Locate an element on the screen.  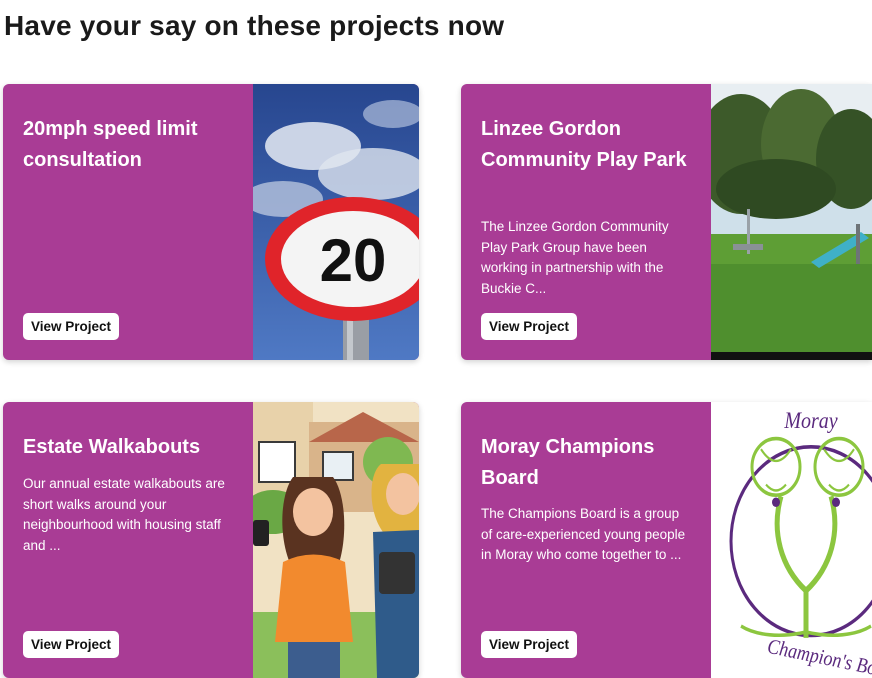
project-title: Linzee Gordon Community Play Park is located at coordinates (588, 145).